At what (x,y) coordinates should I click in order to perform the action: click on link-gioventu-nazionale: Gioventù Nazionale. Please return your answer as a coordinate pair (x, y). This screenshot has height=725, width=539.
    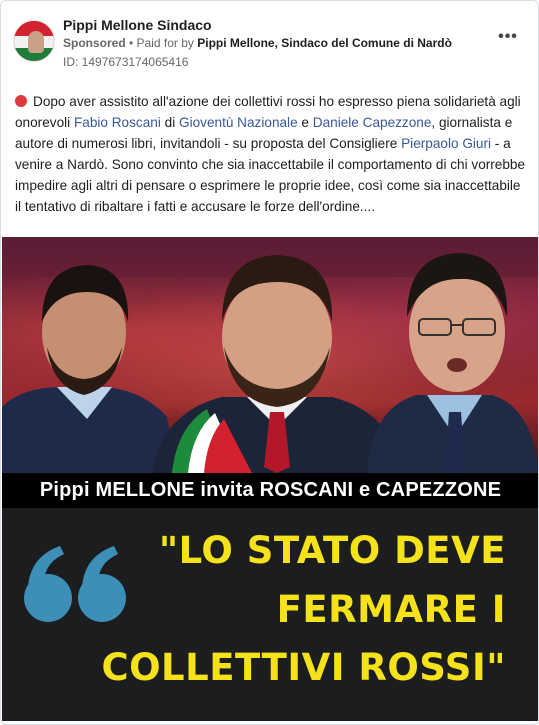
    Looking at the image, I should click on (238, 122).